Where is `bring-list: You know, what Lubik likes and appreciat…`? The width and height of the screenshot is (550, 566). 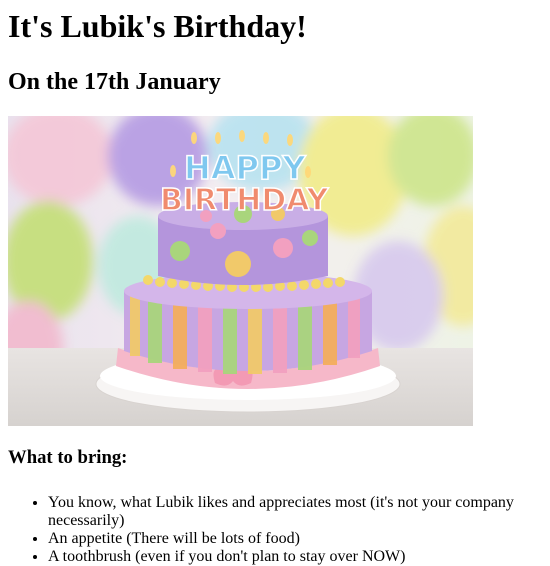
bring-list: You know, what Lubik likes and appreciat… is located at coordinates (275, 530).